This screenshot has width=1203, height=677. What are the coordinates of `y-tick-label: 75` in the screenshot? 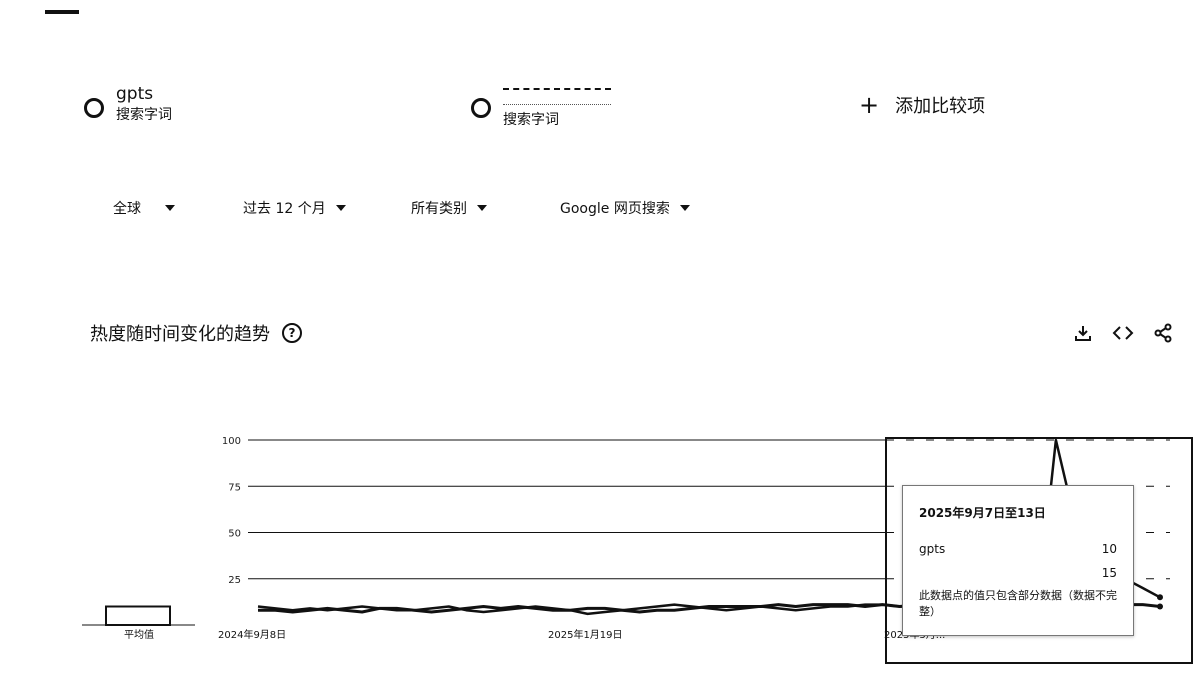 It's located at (234, 487).